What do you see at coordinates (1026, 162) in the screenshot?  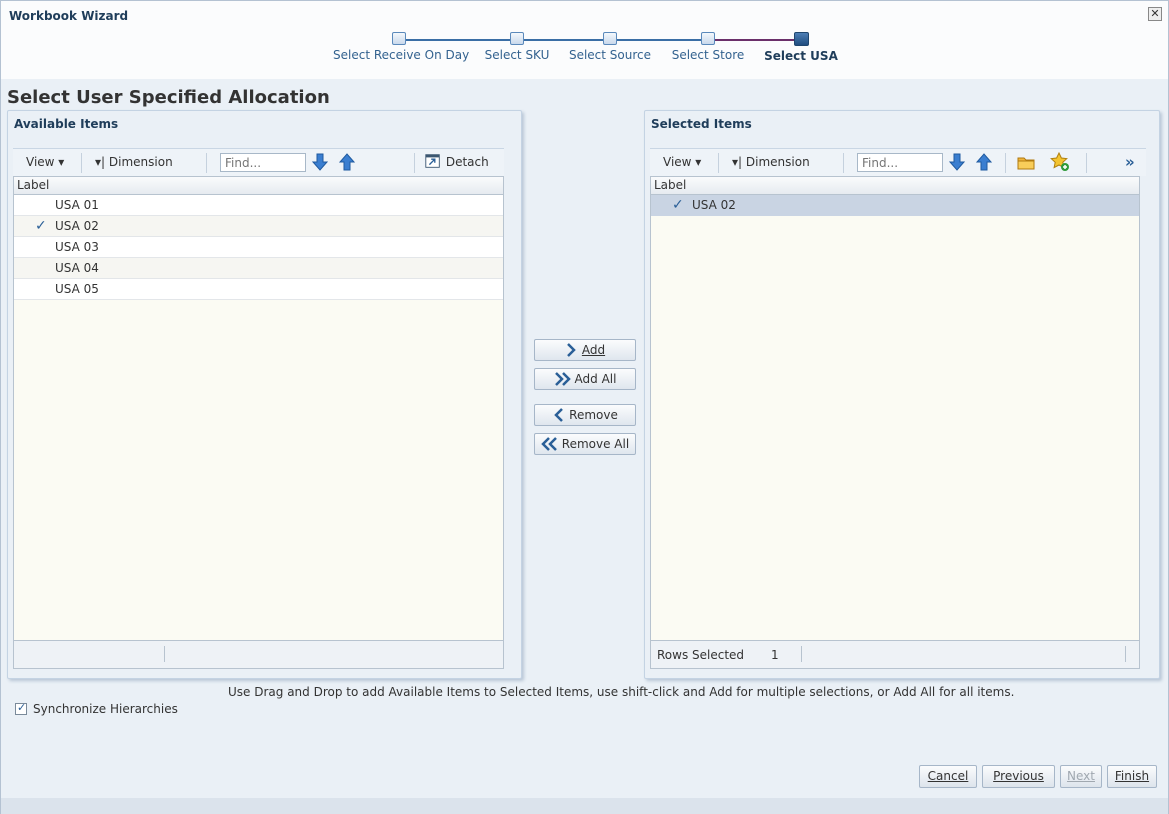 I see `folder-icon` at bounding box center [1026, 162].